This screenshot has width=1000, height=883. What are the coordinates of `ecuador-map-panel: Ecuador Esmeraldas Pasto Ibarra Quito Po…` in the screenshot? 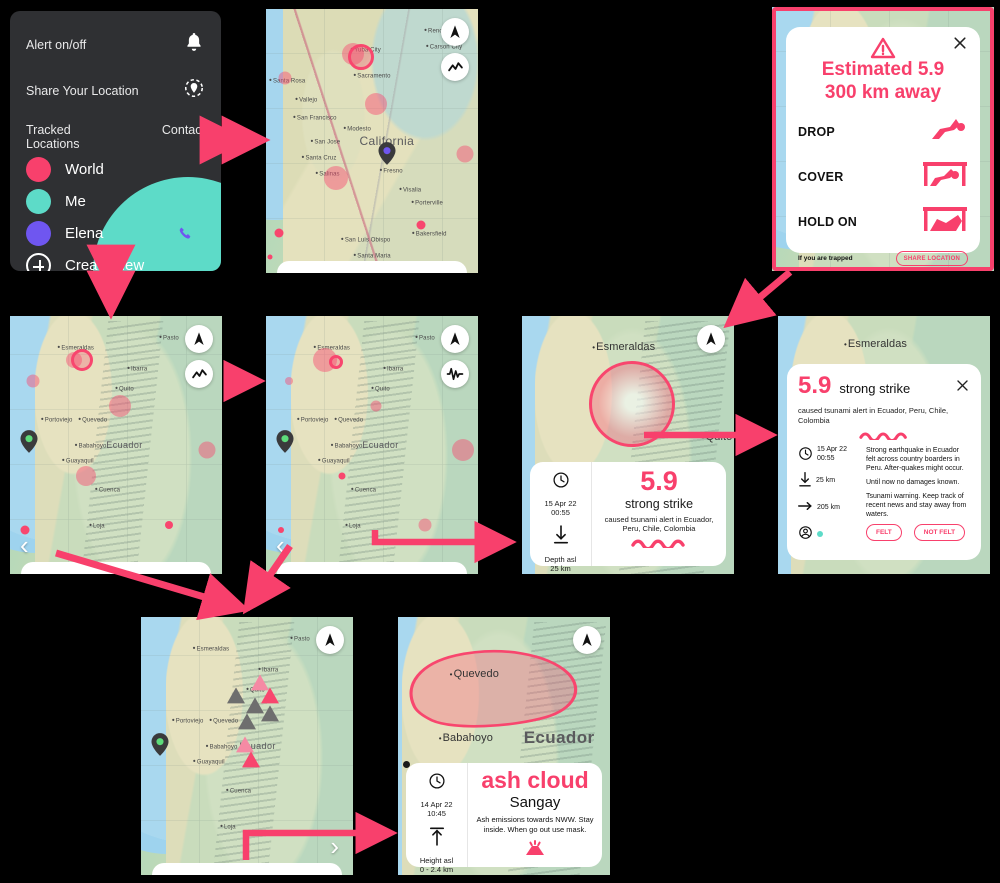 It's located at (116, 445).